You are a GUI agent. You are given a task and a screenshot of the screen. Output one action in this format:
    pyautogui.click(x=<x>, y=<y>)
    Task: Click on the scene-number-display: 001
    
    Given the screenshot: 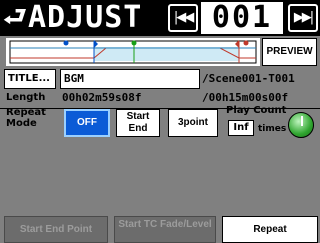 What is the action you would take?
    pyautogui.click(x=242, y=18)
    